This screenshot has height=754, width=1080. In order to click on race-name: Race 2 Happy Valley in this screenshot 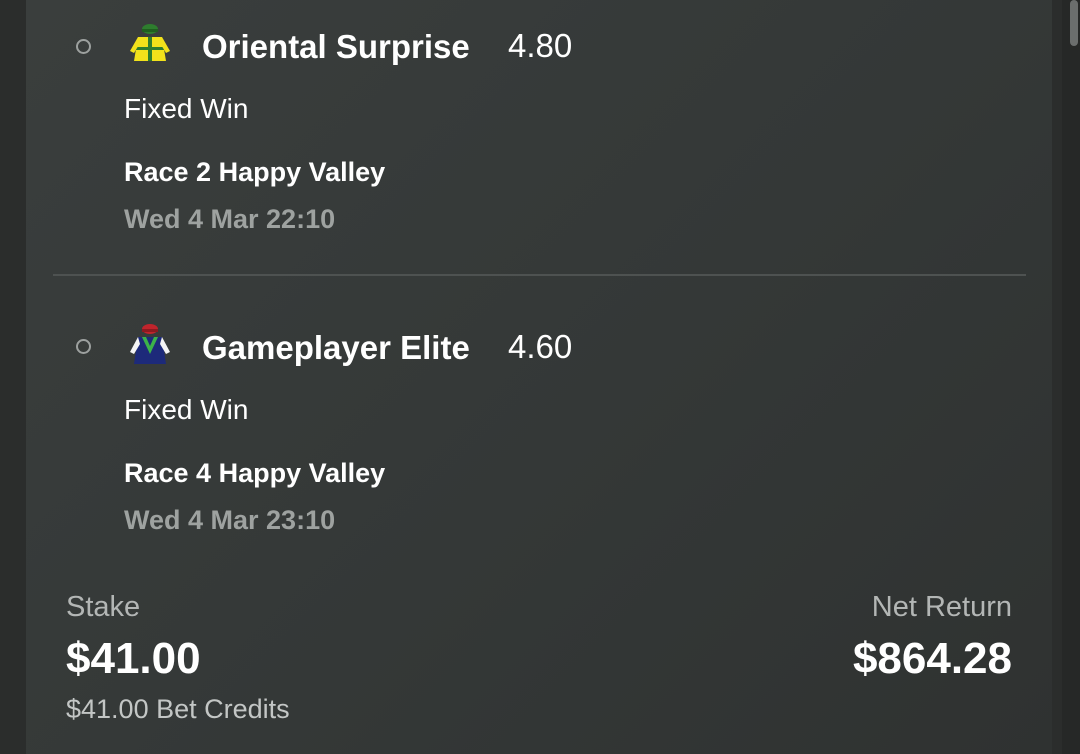, I will do `click(255, 172)`.